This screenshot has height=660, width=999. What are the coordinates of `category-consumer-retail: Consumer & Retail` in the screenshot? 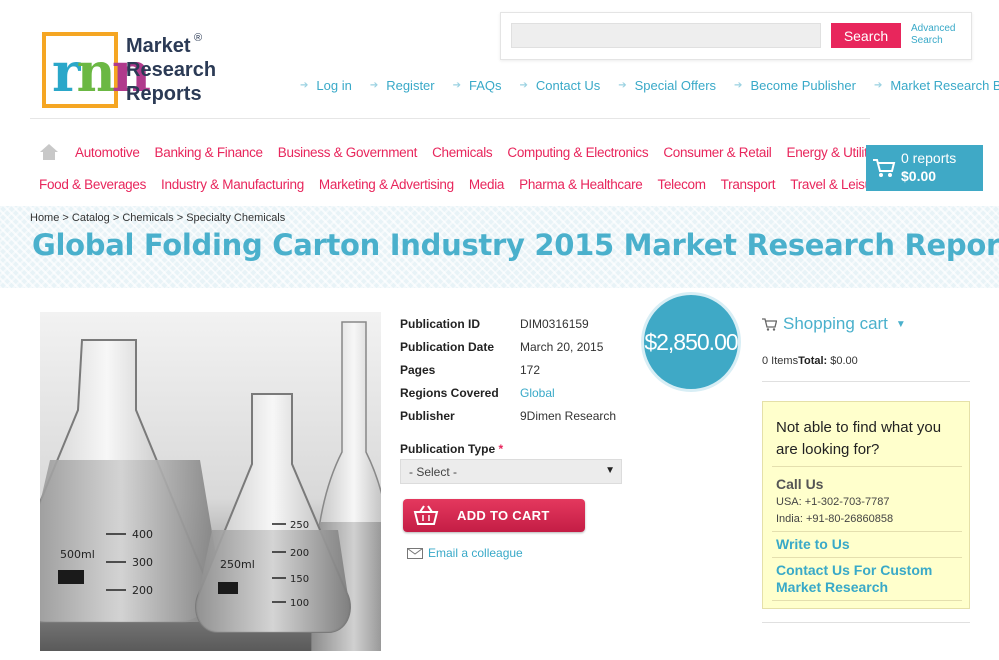 It's located at (717, 152).